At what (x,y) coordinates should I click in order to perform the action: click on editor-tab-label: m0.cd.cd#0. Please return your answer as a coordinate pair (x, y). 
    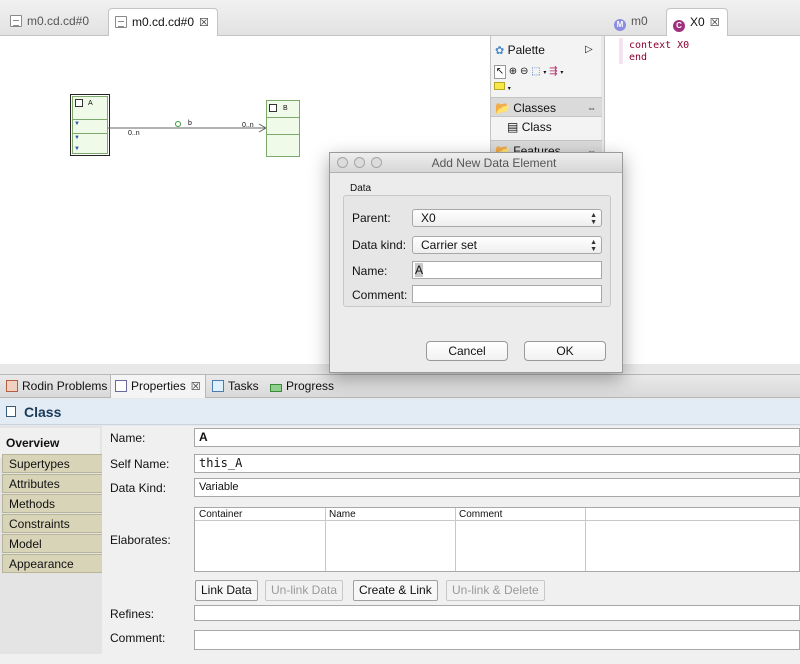
    Looking at the image, I should click on (58, 21).